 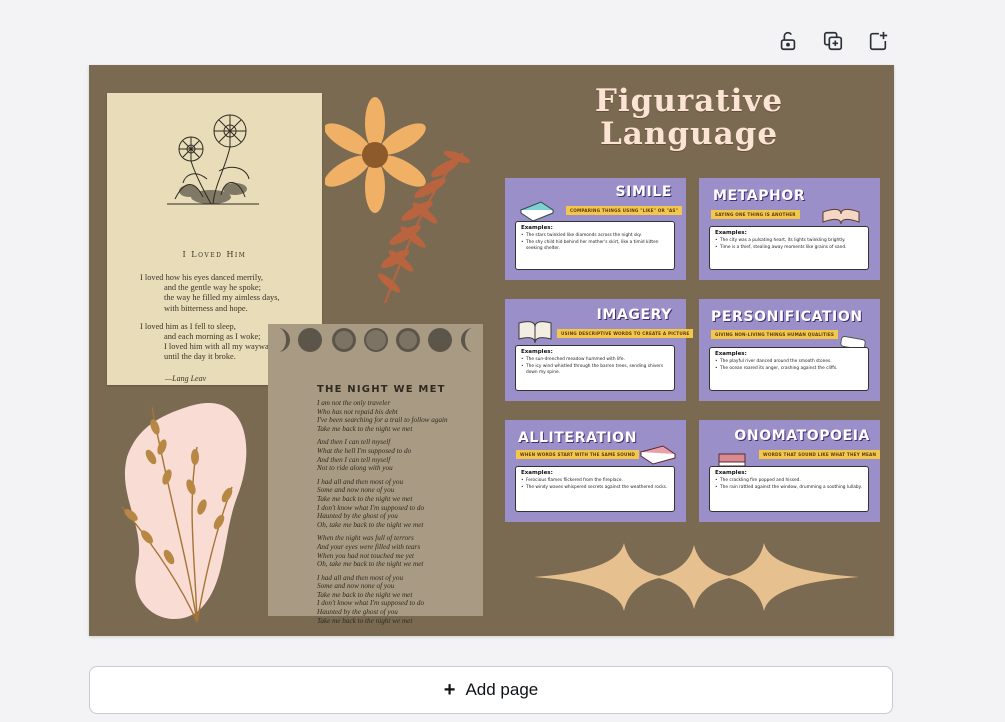 I want to click on moon-phases-illustration, so click(x=375, y=340).